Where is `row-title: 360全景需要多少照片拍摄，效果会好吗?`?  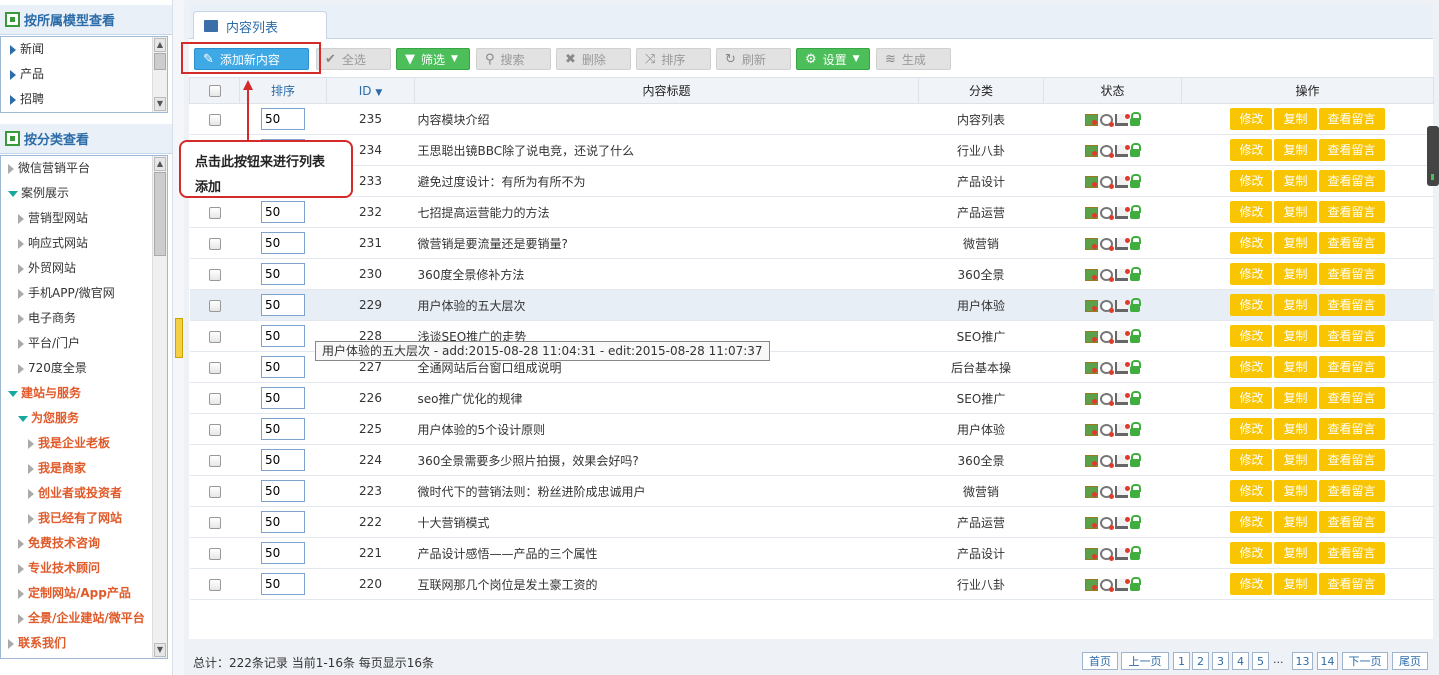
row-title: 360全景需要多少照片拍摄，效果会好吗? is located at coordinates (666, 460).